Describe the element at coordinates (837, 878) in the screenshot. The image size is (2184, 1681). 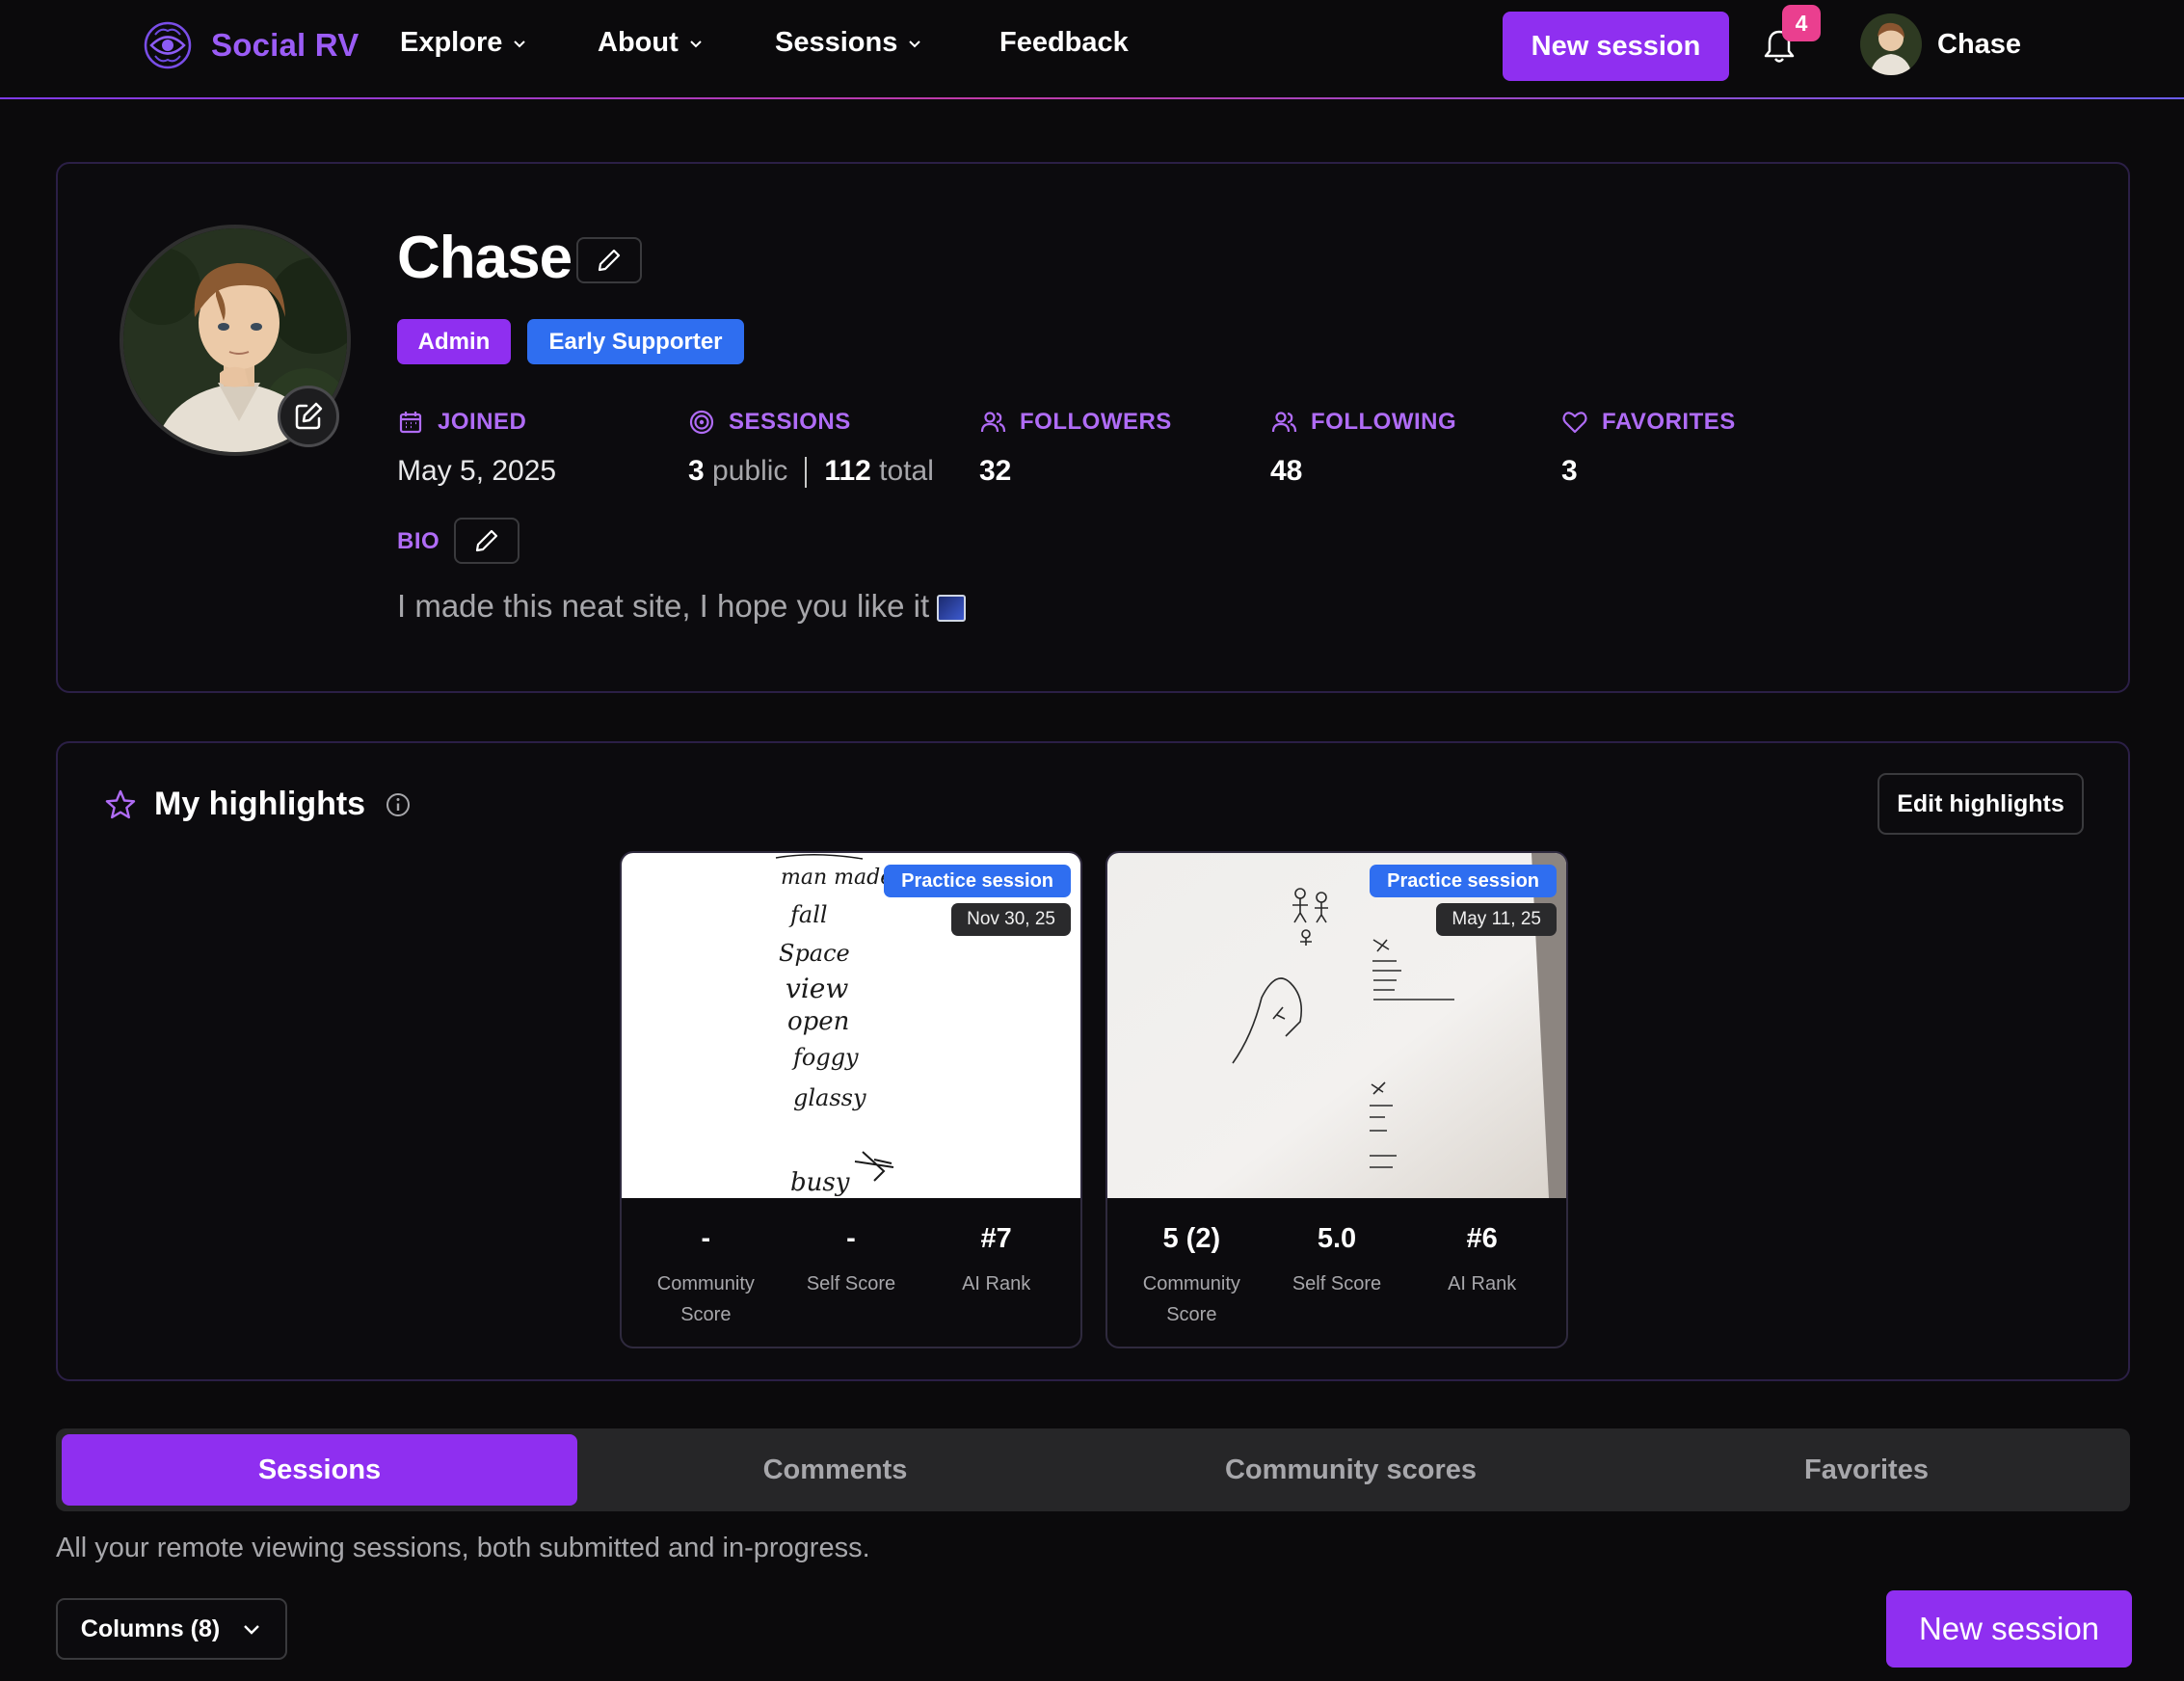
I see `sketch-word: man made` at that location.